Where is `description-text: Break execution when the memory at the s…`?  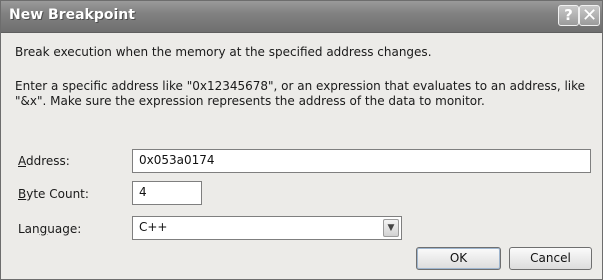
description-text: Break execution when the memory at the s… is located at coordinates (223, 52).